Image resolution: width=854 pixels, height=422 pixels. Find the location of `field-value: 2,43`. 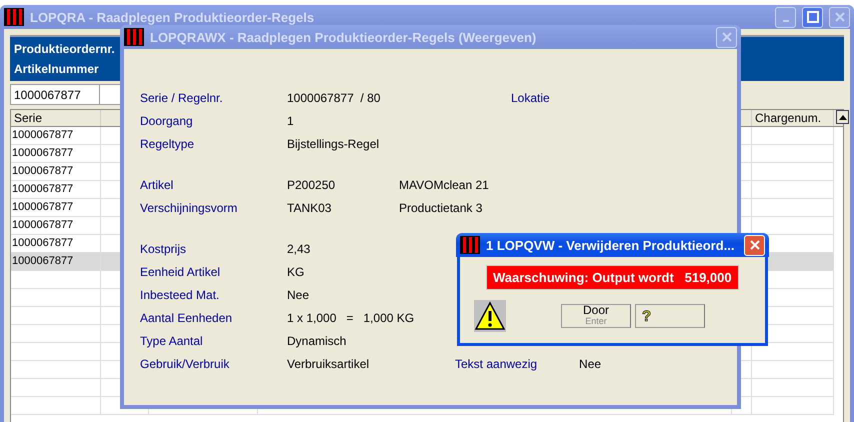

field-value: 2,43 is located at coordinates (298, 249).